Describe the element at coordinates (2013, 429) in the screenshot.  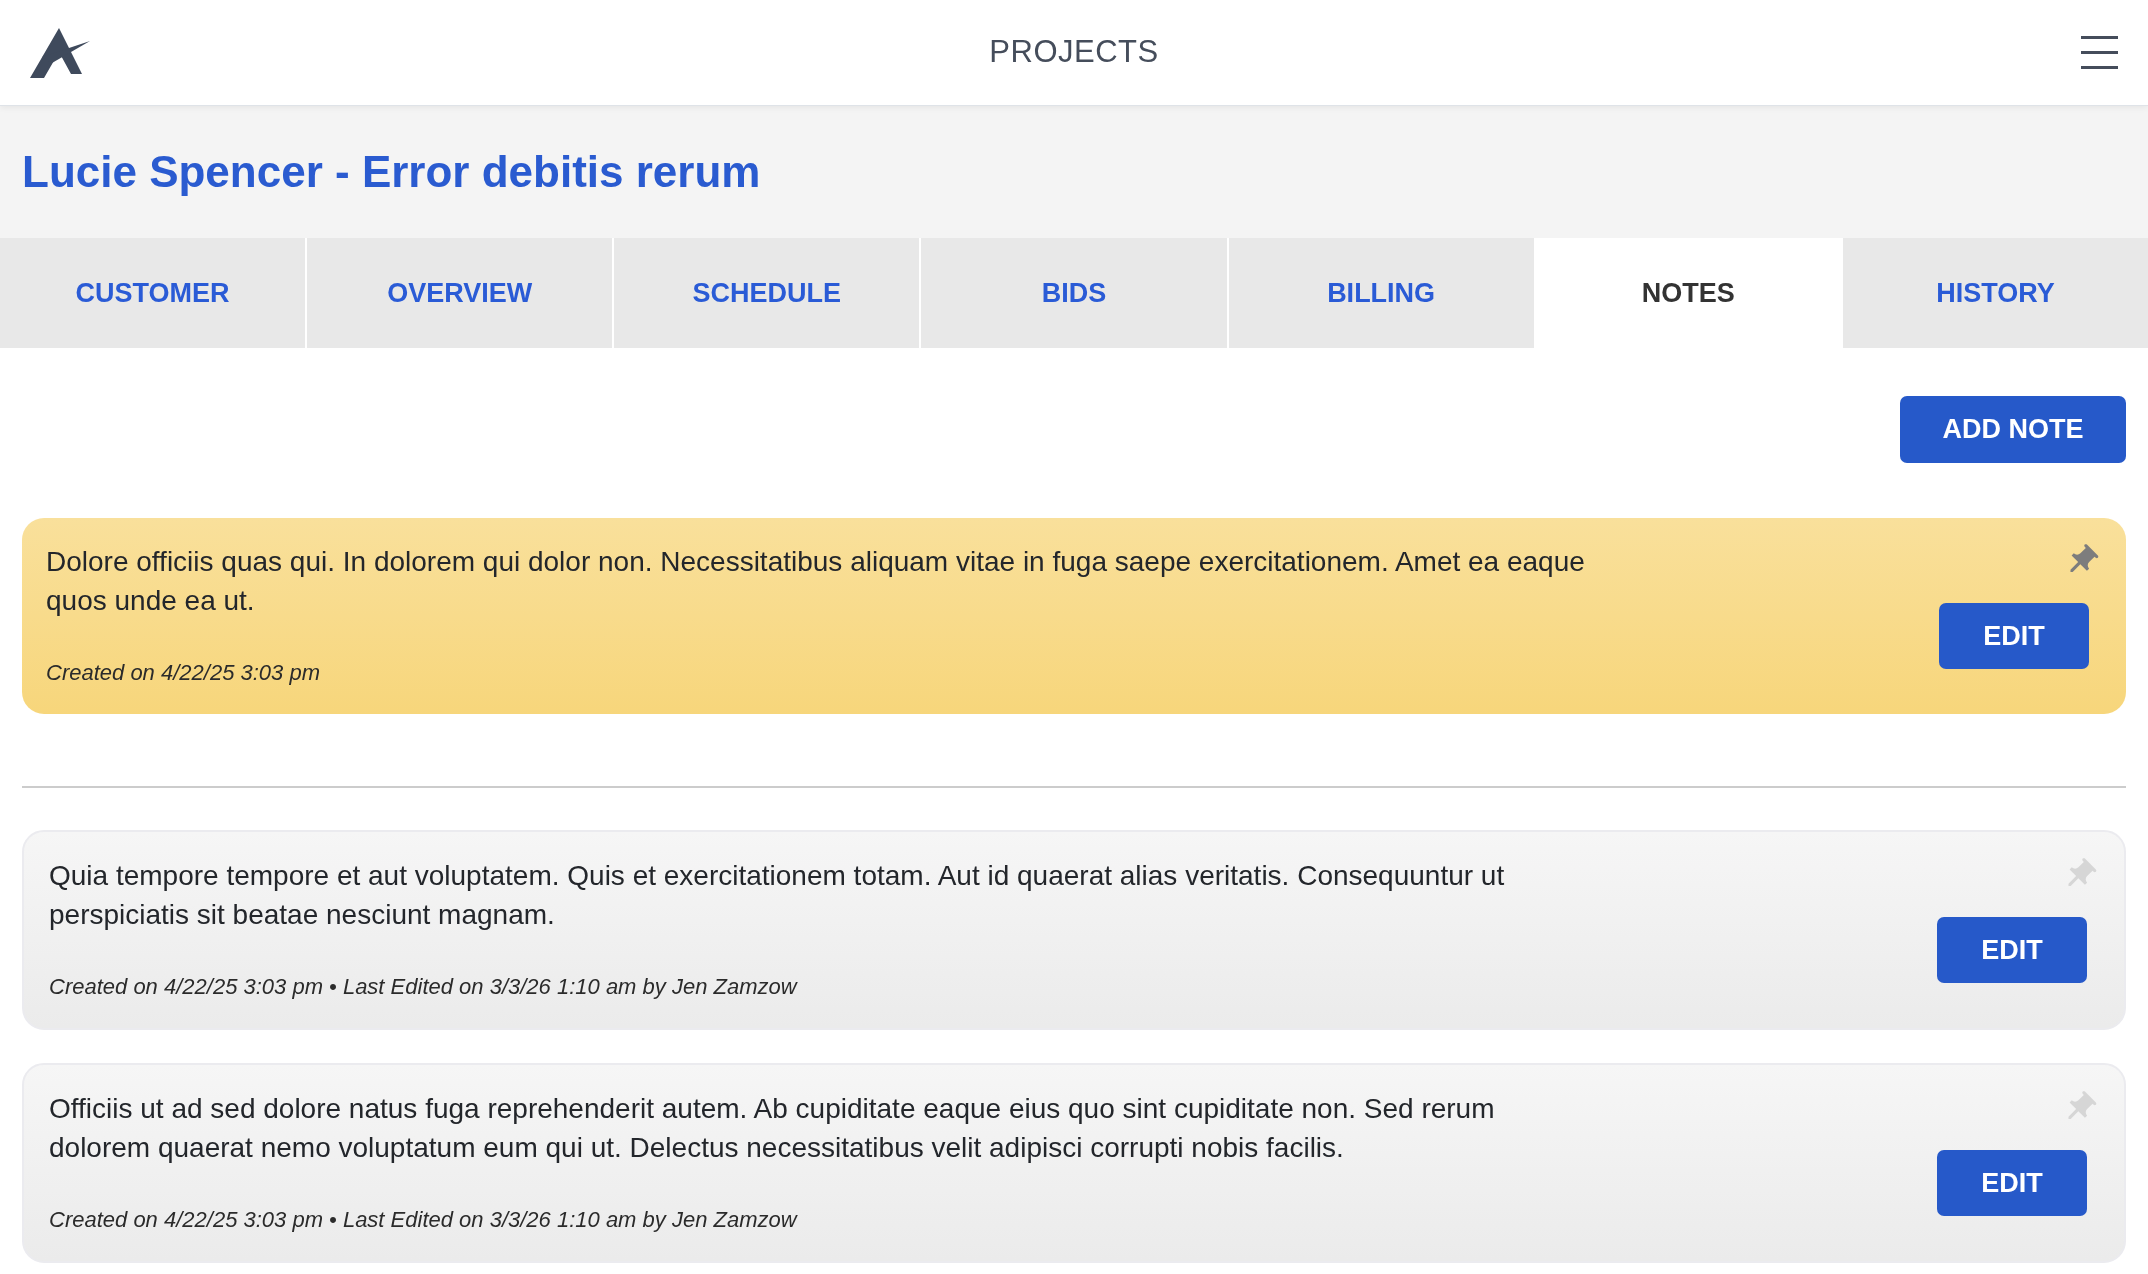
I see `add-note-button: ADD NOTE` at that location.